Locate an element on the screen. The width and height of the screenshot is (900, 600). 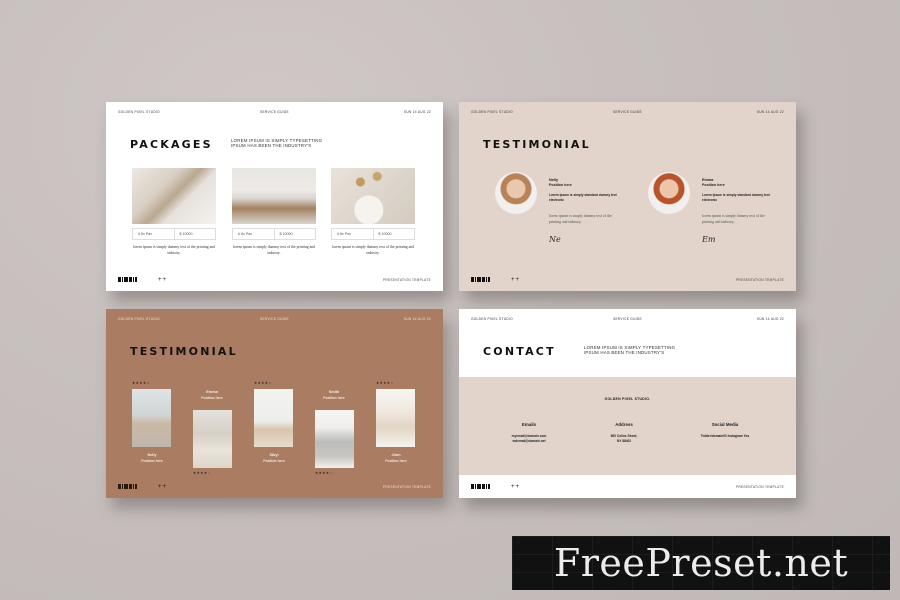
bag-and-bottle-photo is located at coordinates (174, 196).